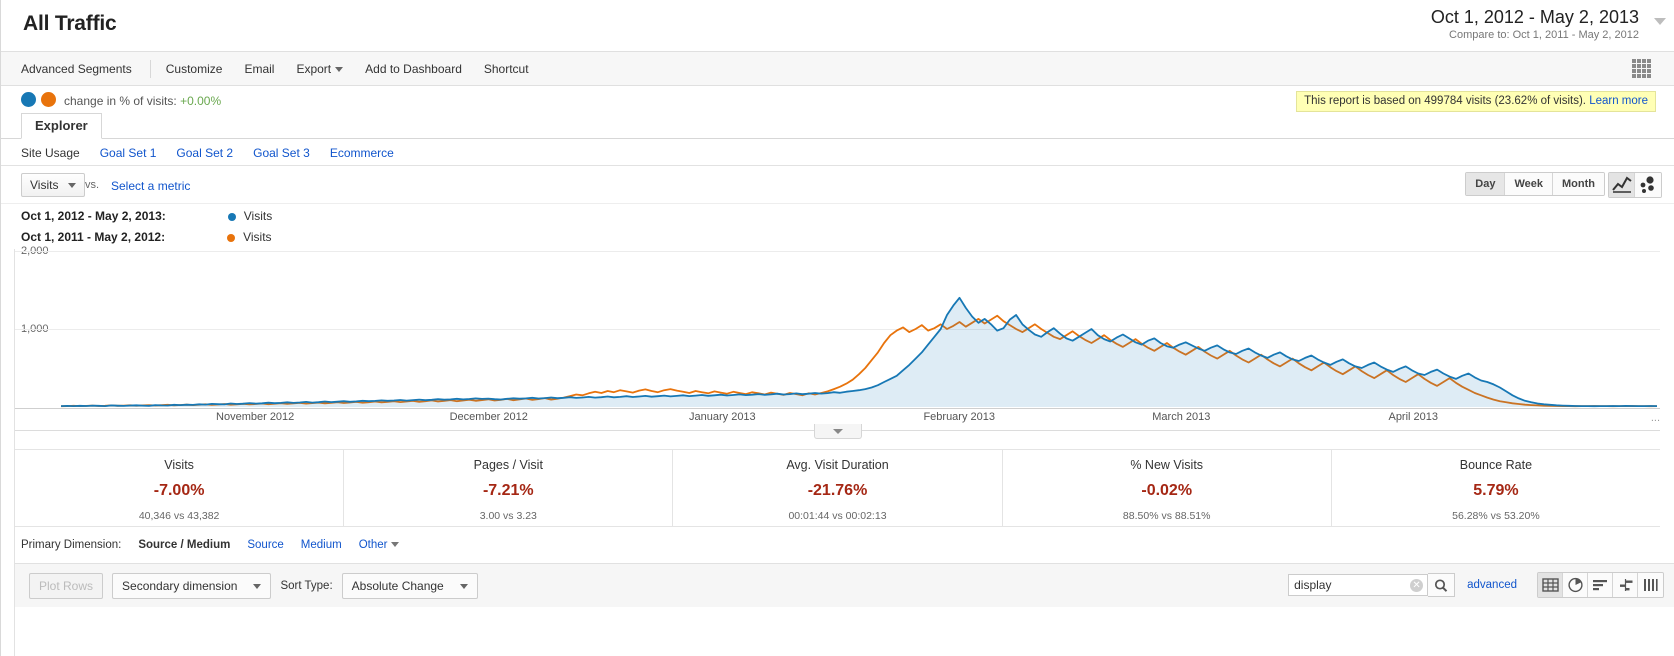 The height and width of the screenshot is (656, 1674). I want to click on primary-dimension-other: Other, so click(379, 545).